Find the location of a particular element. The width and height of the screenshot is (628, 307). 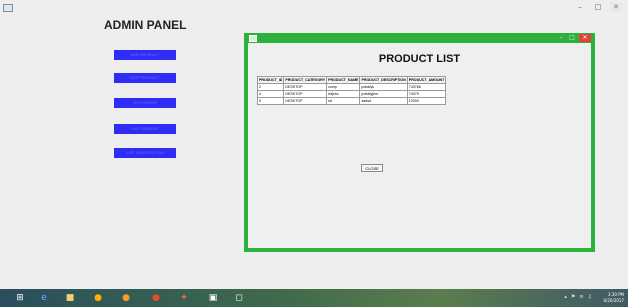

table-cell: sadsd is located at coordinates (383, 101).